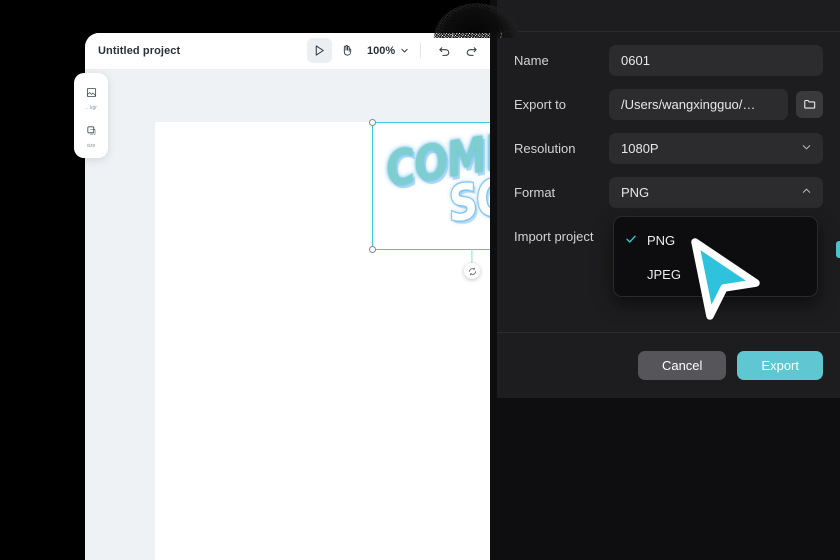  What do you see at coordinates (540, 104) in the screenshot?
I see `export-to-label: Export to` at bounding box center [540, 104].